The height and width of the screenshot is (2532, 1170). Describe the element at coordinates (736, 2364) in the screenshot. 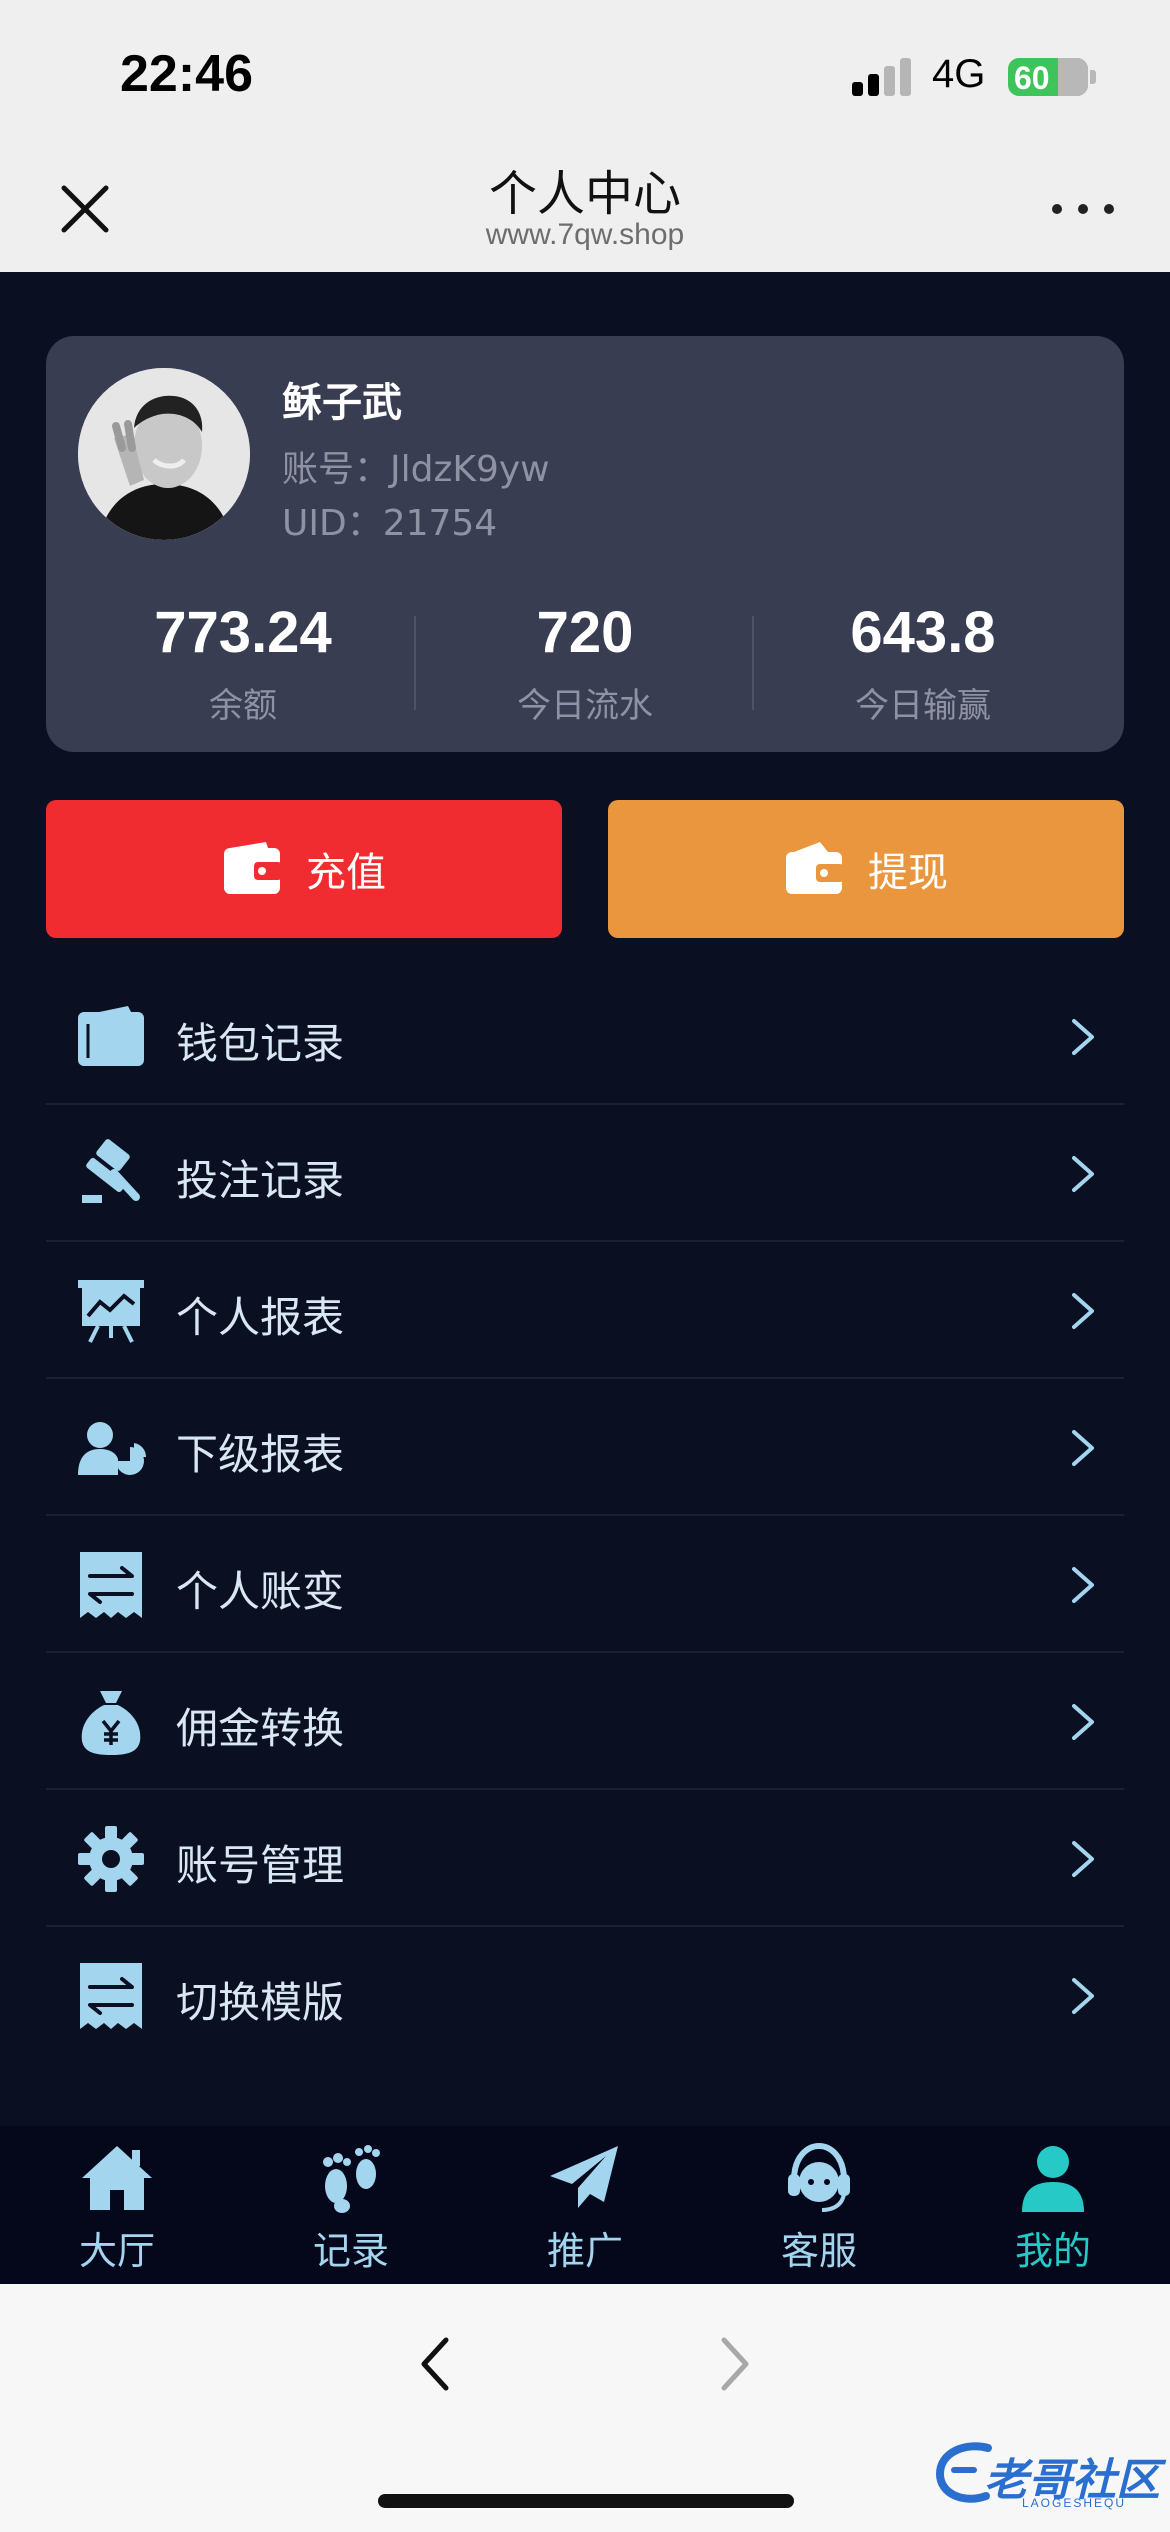

I see `forward-arrow-icon` at that location.